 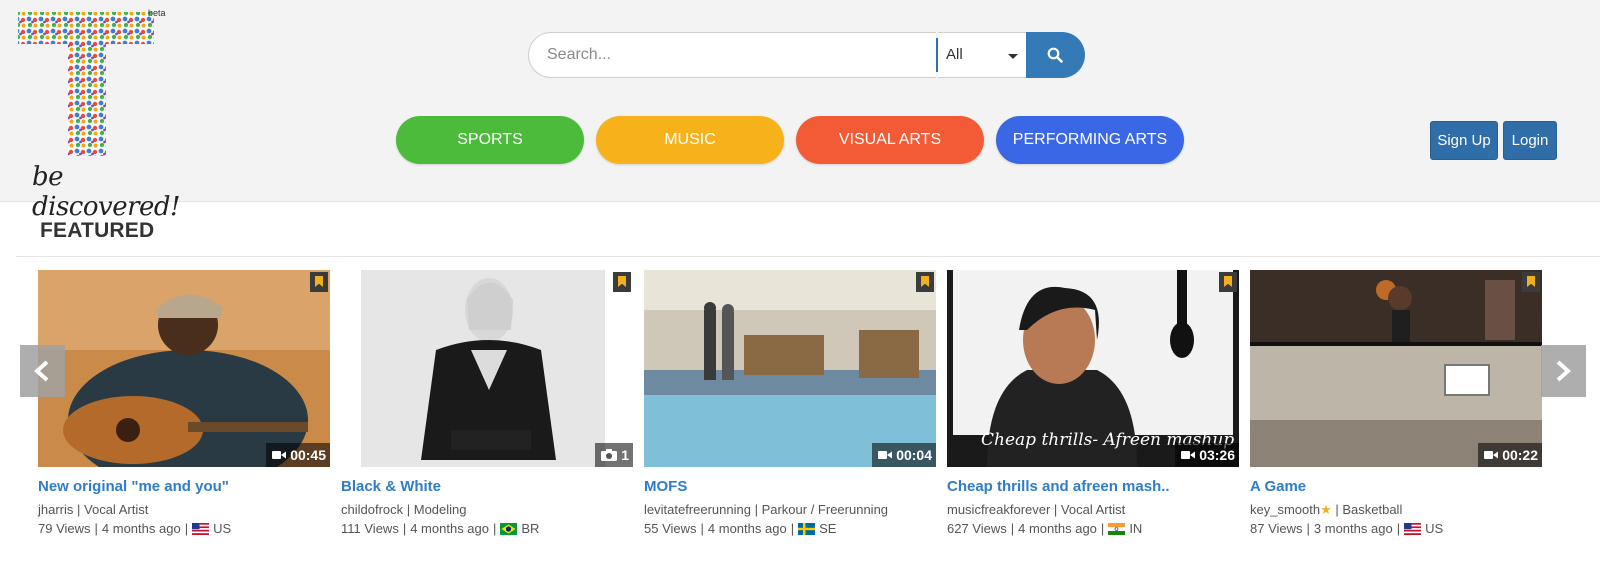 I want to click on duration-badge: 00:45, so click(x=298, y=455).